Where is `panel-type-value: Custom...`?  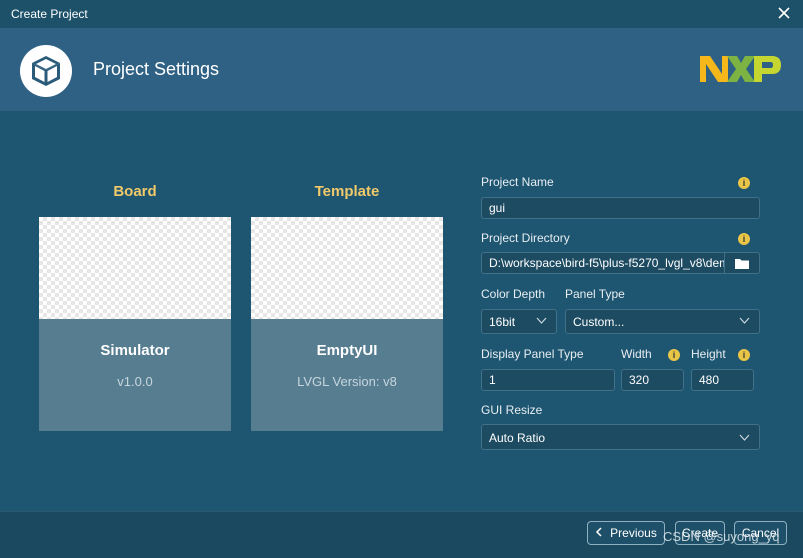 panel-type-value: Custom... is located at coordinates (599, 322).